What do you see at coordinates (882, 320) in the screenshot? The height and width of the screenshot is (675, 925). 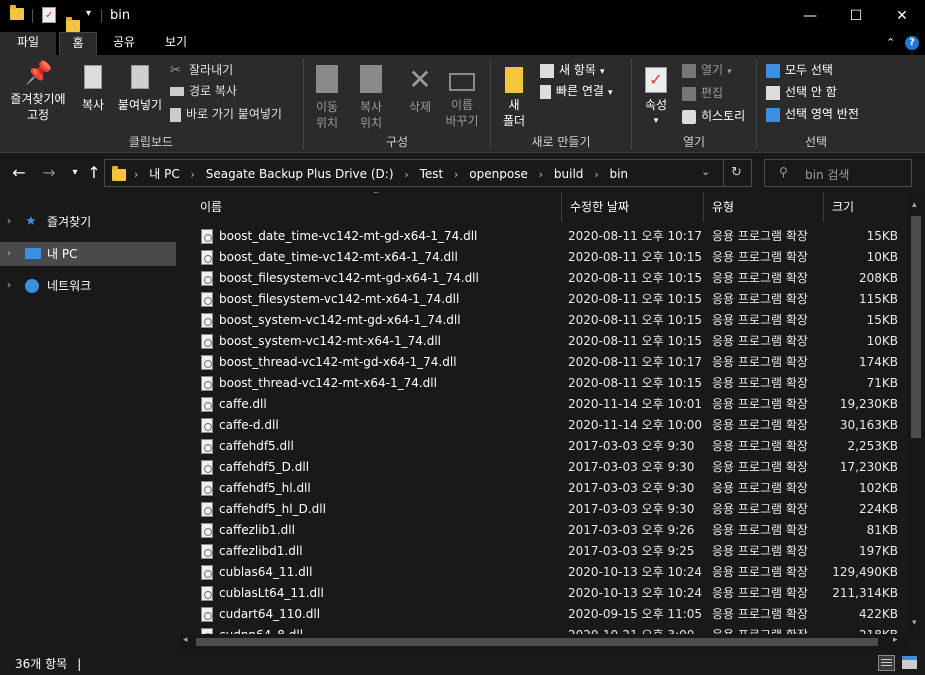 I see `file-size: 15KB` at bounding box center [882, 320].